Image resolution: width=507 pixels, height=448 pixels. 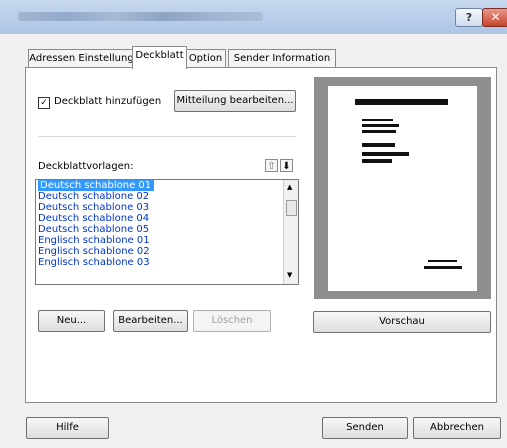 I want to click on send-button: Senden, so click(x=365, y=428).